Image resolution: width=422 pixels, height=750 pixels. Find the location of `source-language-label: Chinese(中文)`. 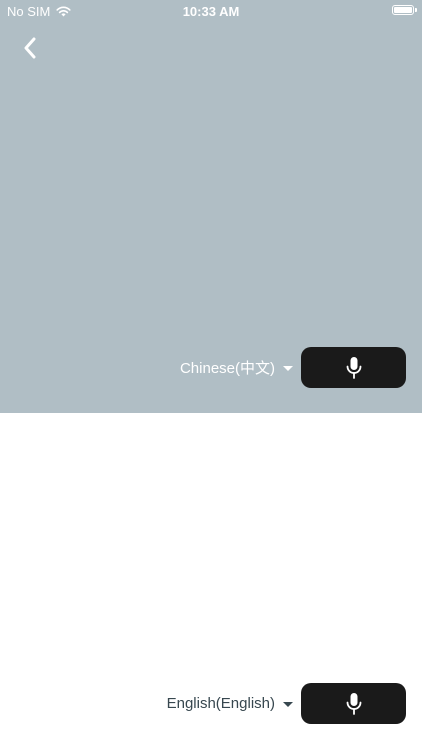

source-language-label: Chinese(中文) is located at coordinates (227, 368).